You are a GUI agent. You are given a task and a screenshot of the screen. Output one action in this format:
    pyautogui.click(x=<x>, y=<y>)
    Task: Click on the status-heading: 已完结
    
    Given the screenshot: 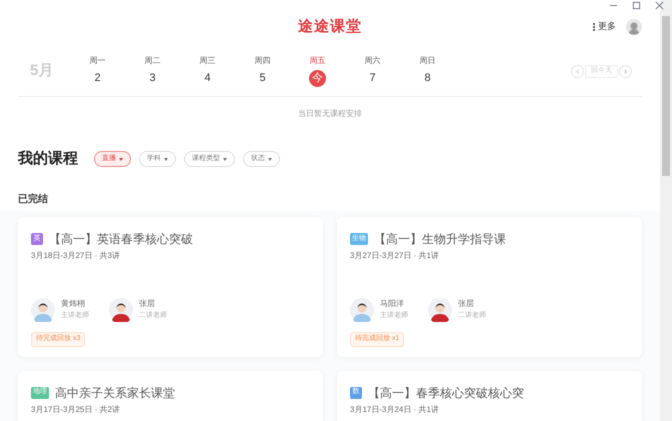 What is the action you would take?
    pyautogui.click(x=33, y=199)
    